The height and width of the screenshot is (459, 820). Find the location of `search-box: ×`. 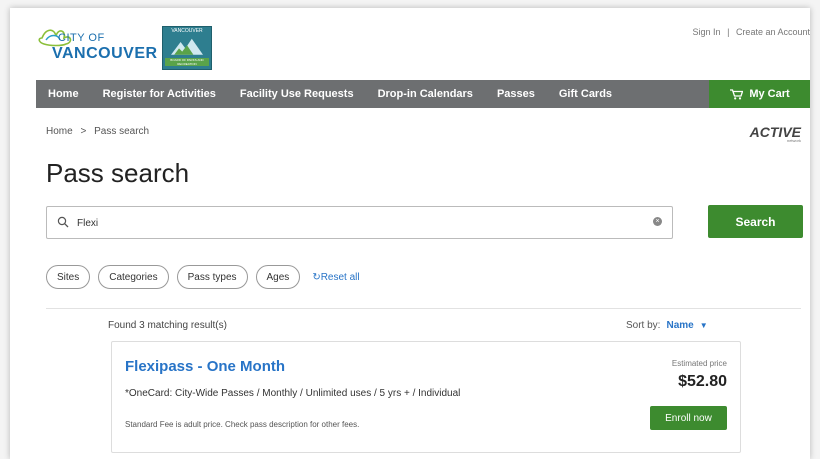

search-box: × is located at coordinates (359, 222).